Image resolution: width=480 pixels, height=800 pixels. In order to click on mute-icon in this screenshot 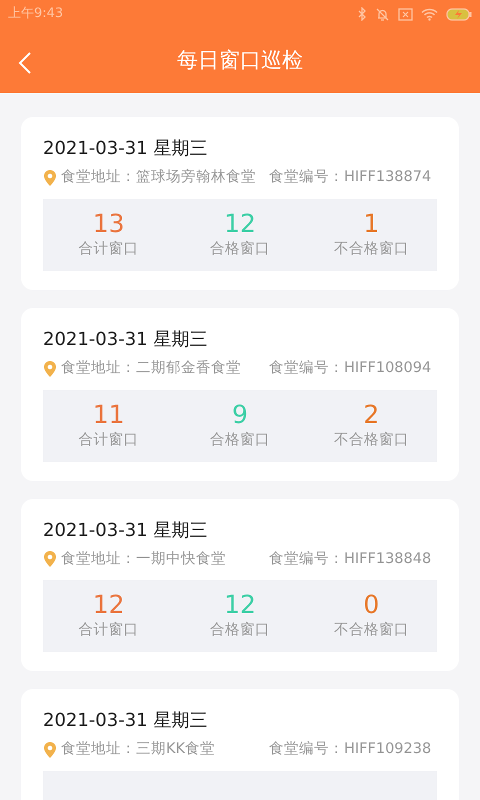, I will do `click(382, 14)`.